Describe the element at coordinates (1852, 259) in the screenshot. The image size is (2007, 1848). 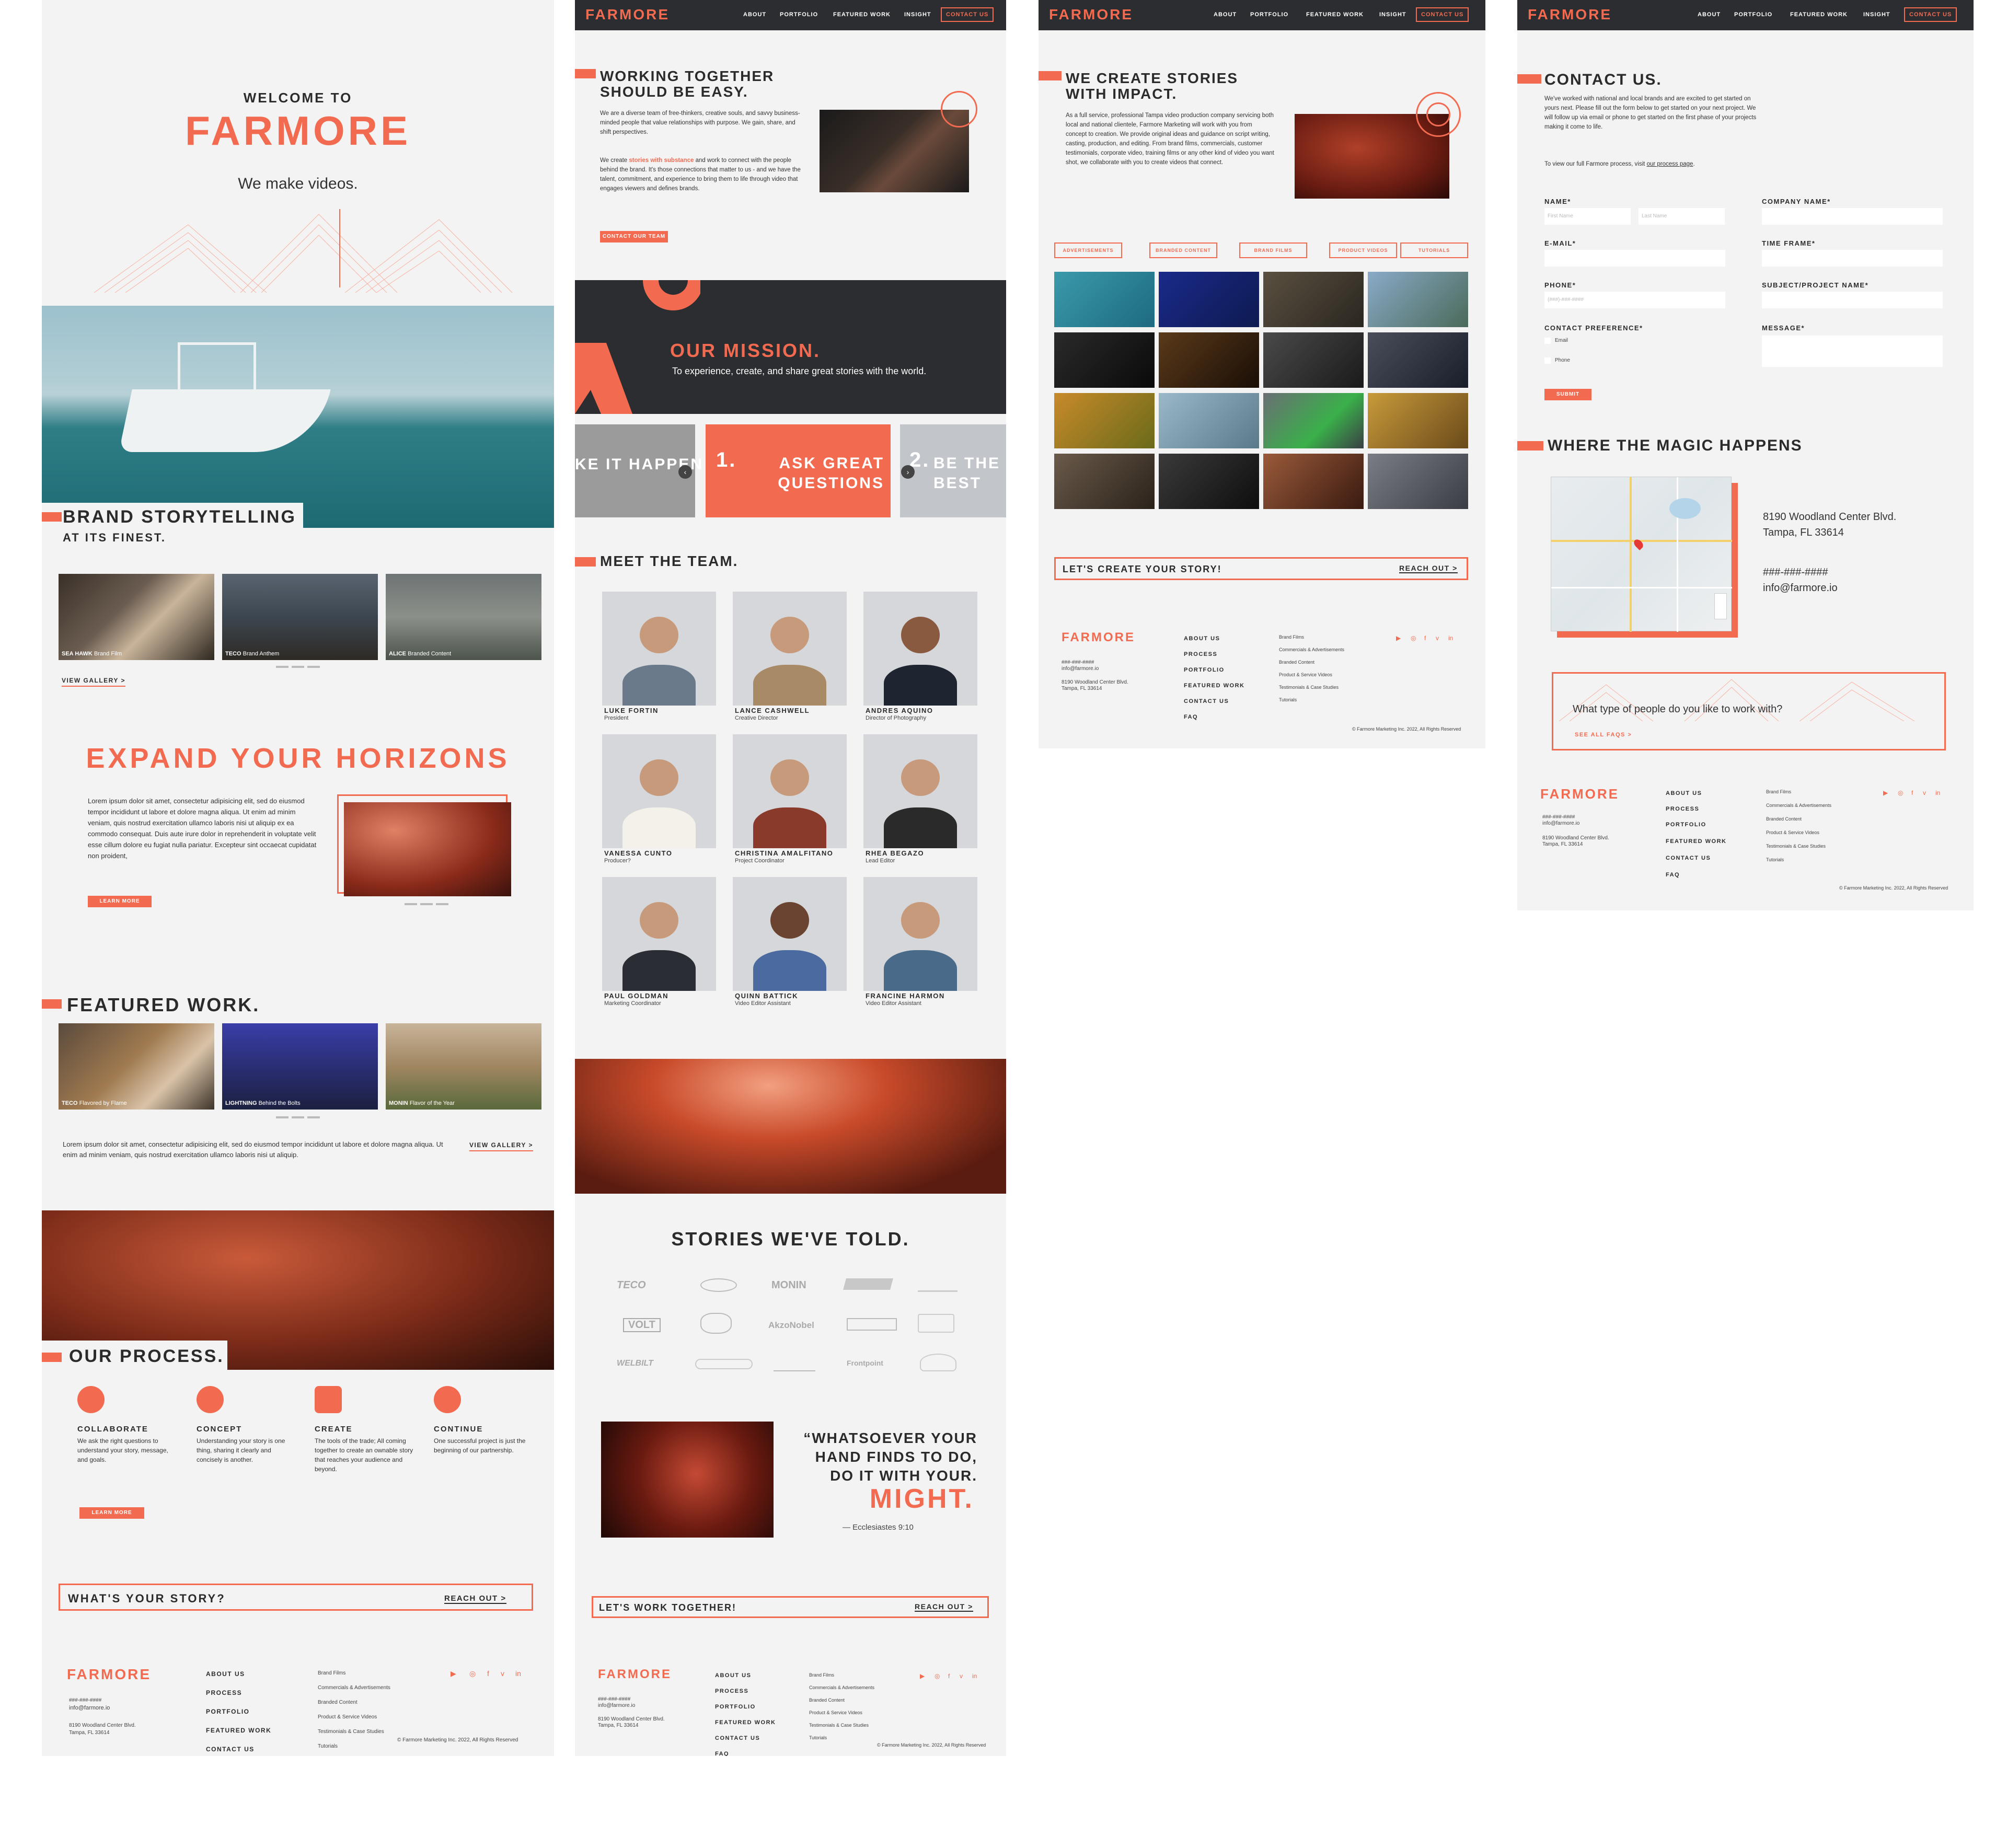
I see `time-frame-input` at that location.